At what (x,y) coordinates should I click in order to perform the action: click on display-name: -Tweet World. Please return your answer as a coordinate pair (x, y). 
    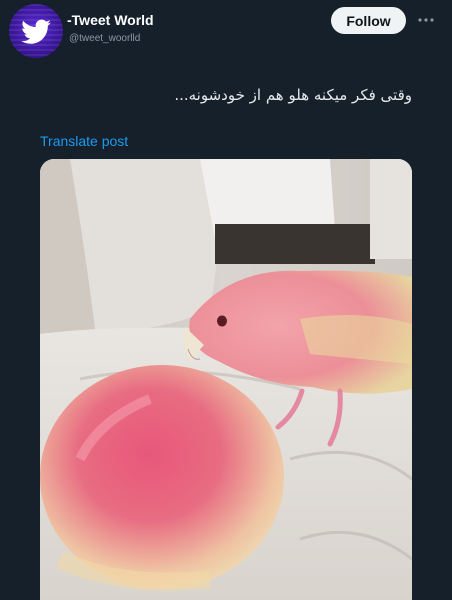
    Looking at the image, I should click on (110, 20).